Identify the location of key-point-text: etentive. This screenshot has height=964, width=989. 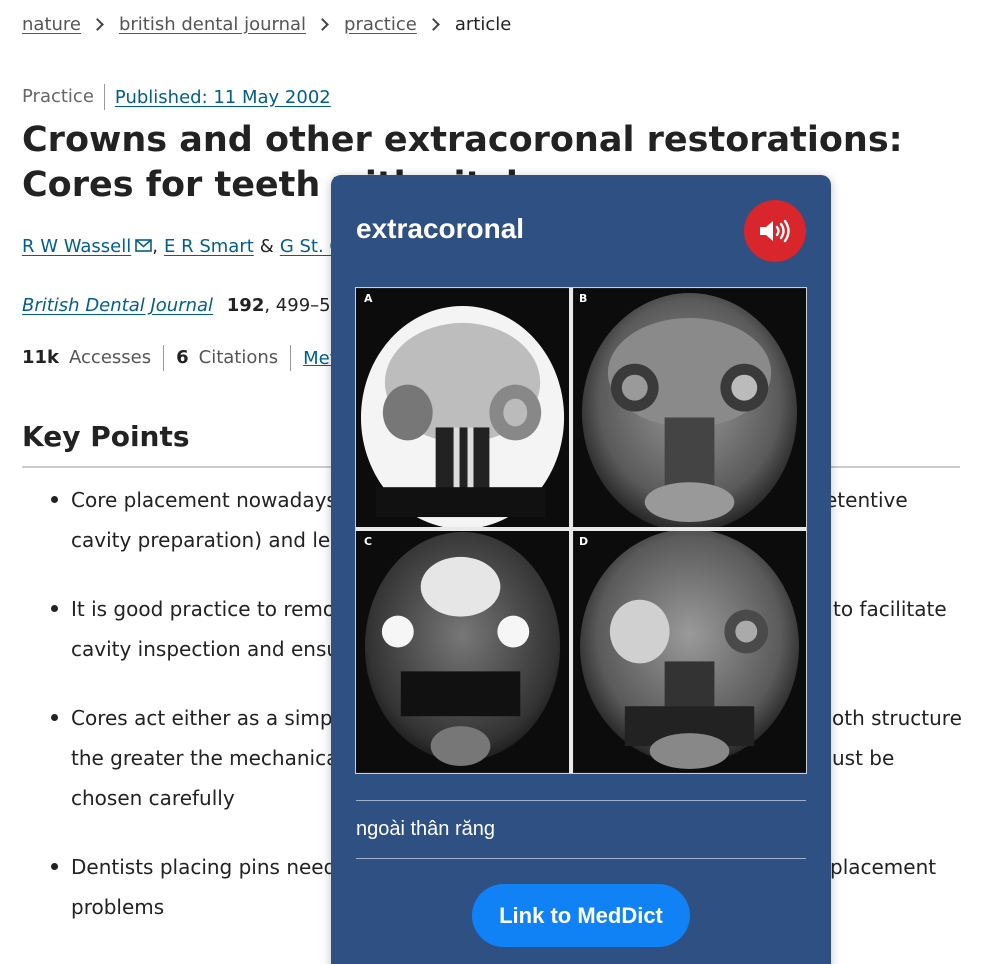
(866, 500).